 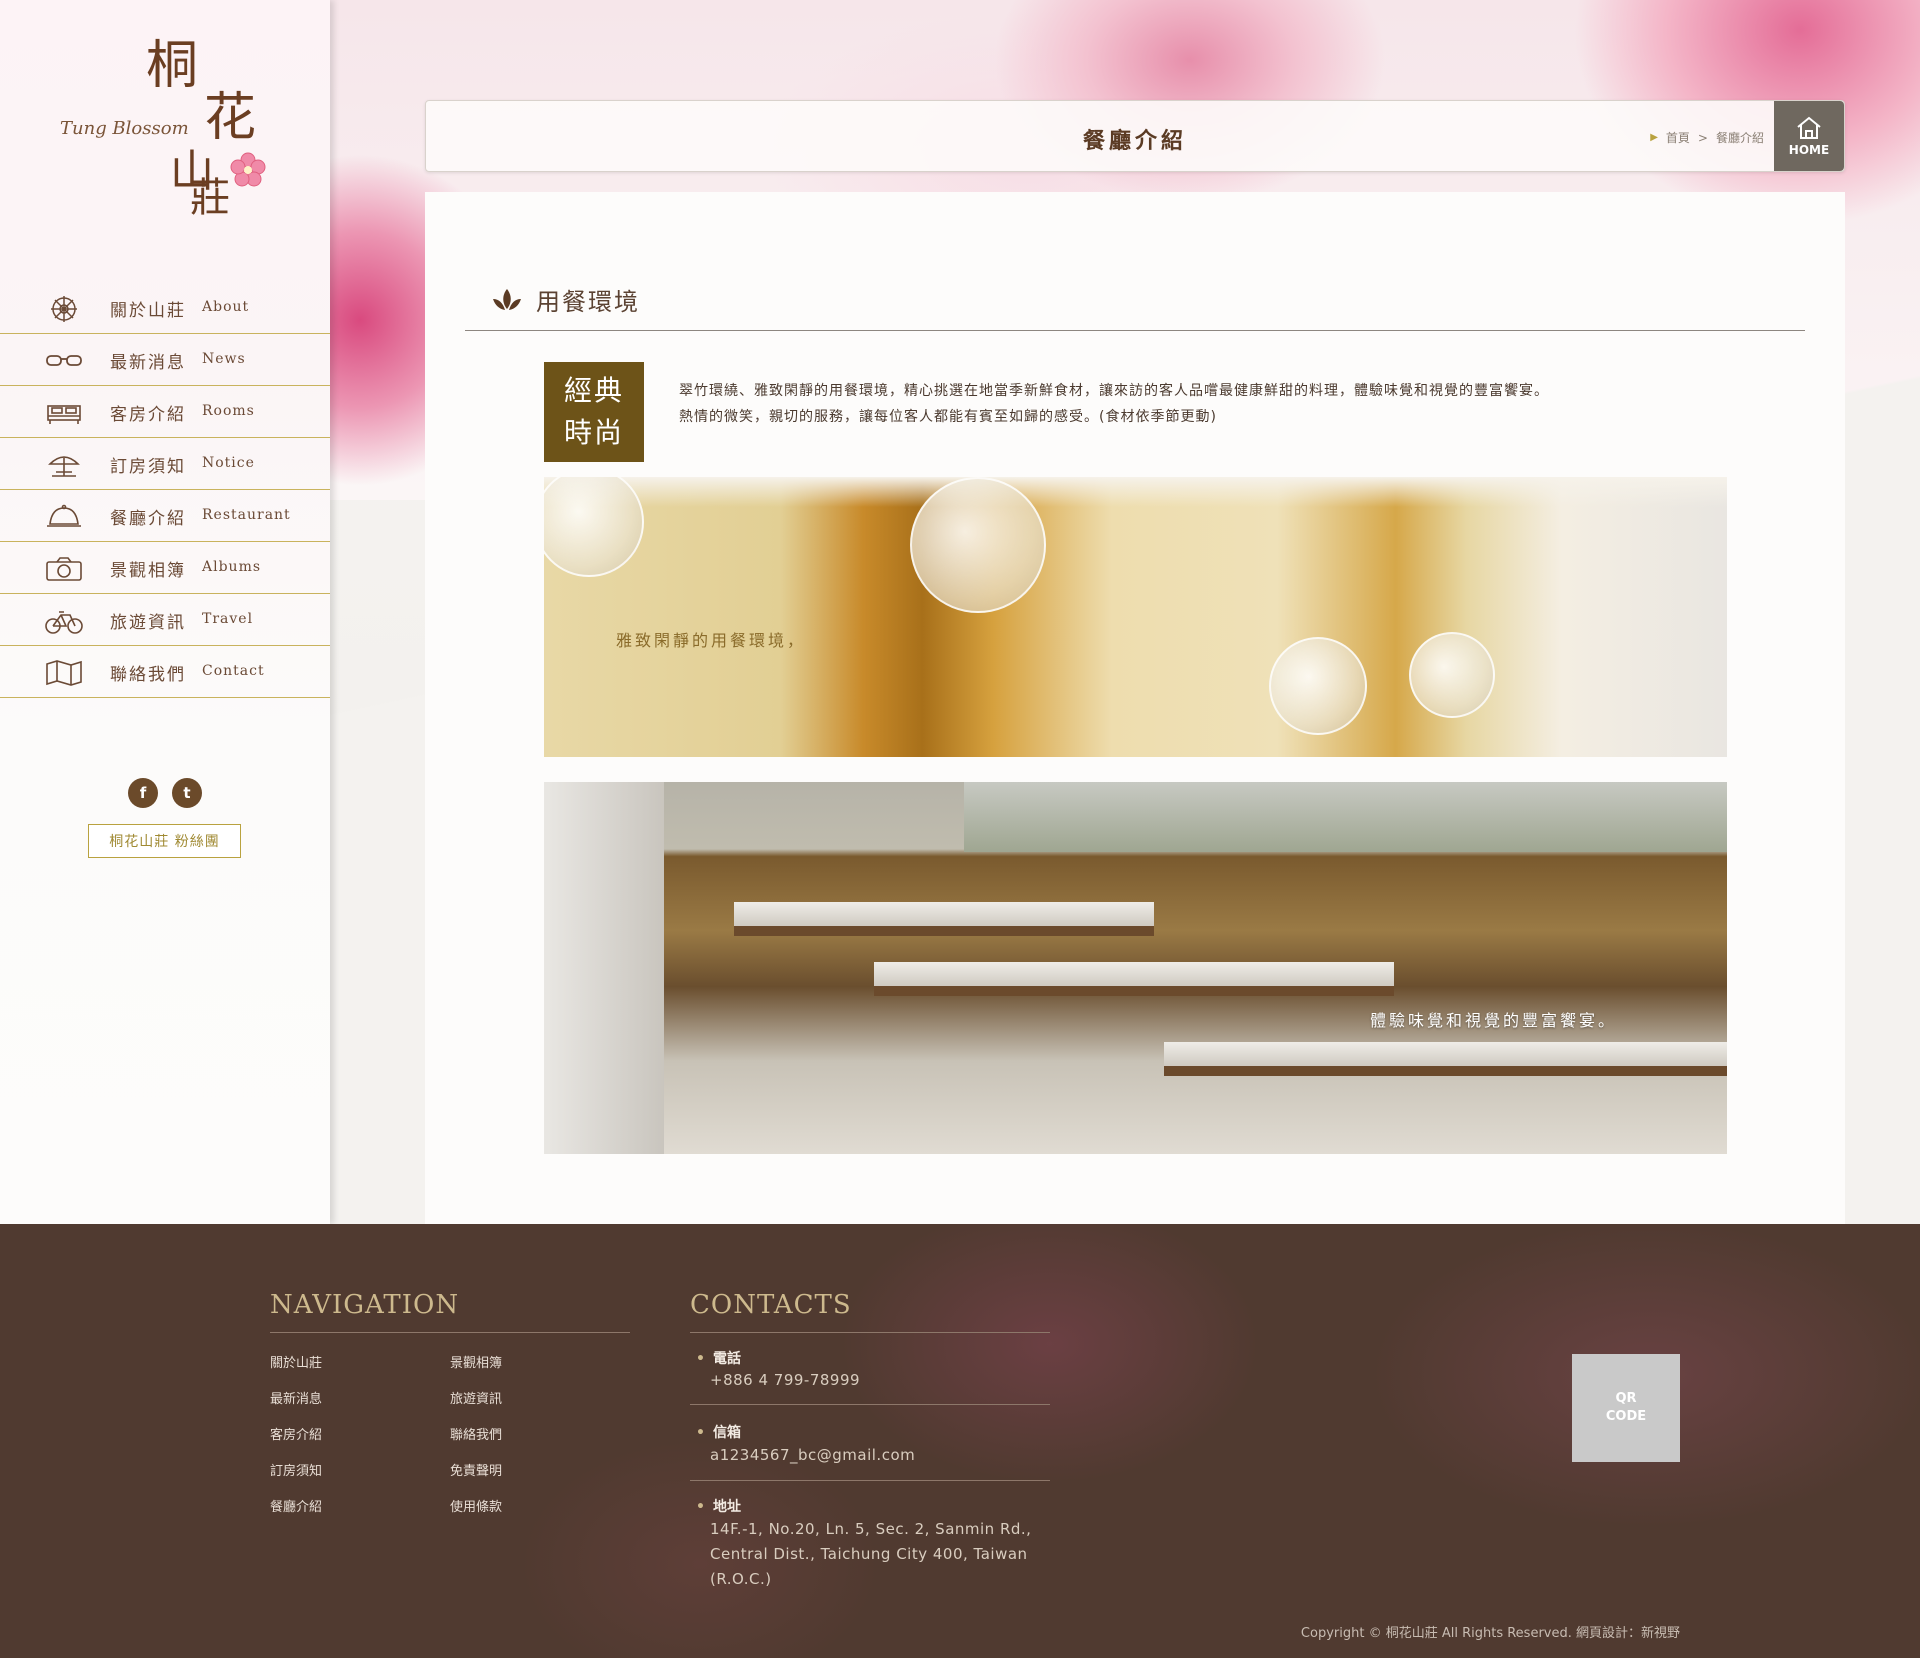 What do you see at coordinates (296, 1505) in the screenshot?
I see `footer-link: 餐廳介紹` at bounding box center [296, 1505].